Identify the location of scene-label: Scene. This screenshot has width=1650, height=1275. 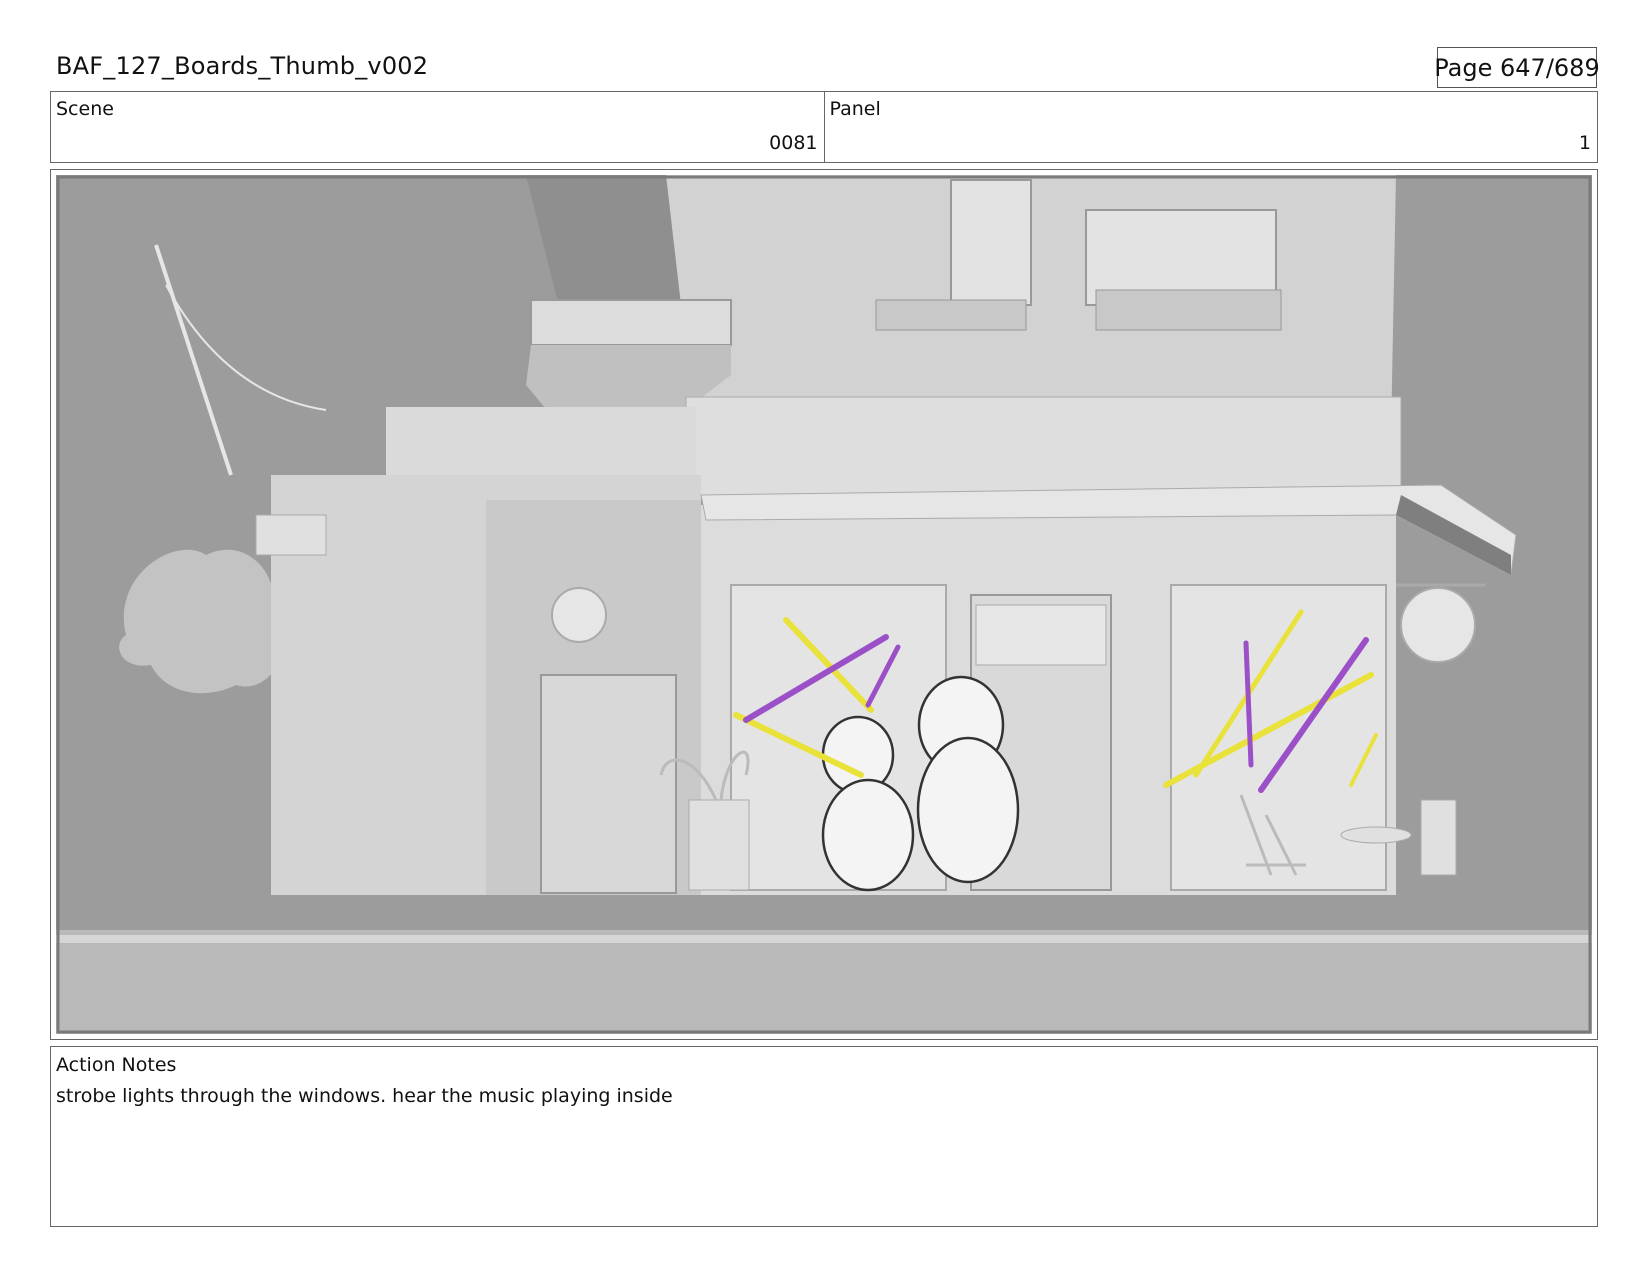
(85, 109).